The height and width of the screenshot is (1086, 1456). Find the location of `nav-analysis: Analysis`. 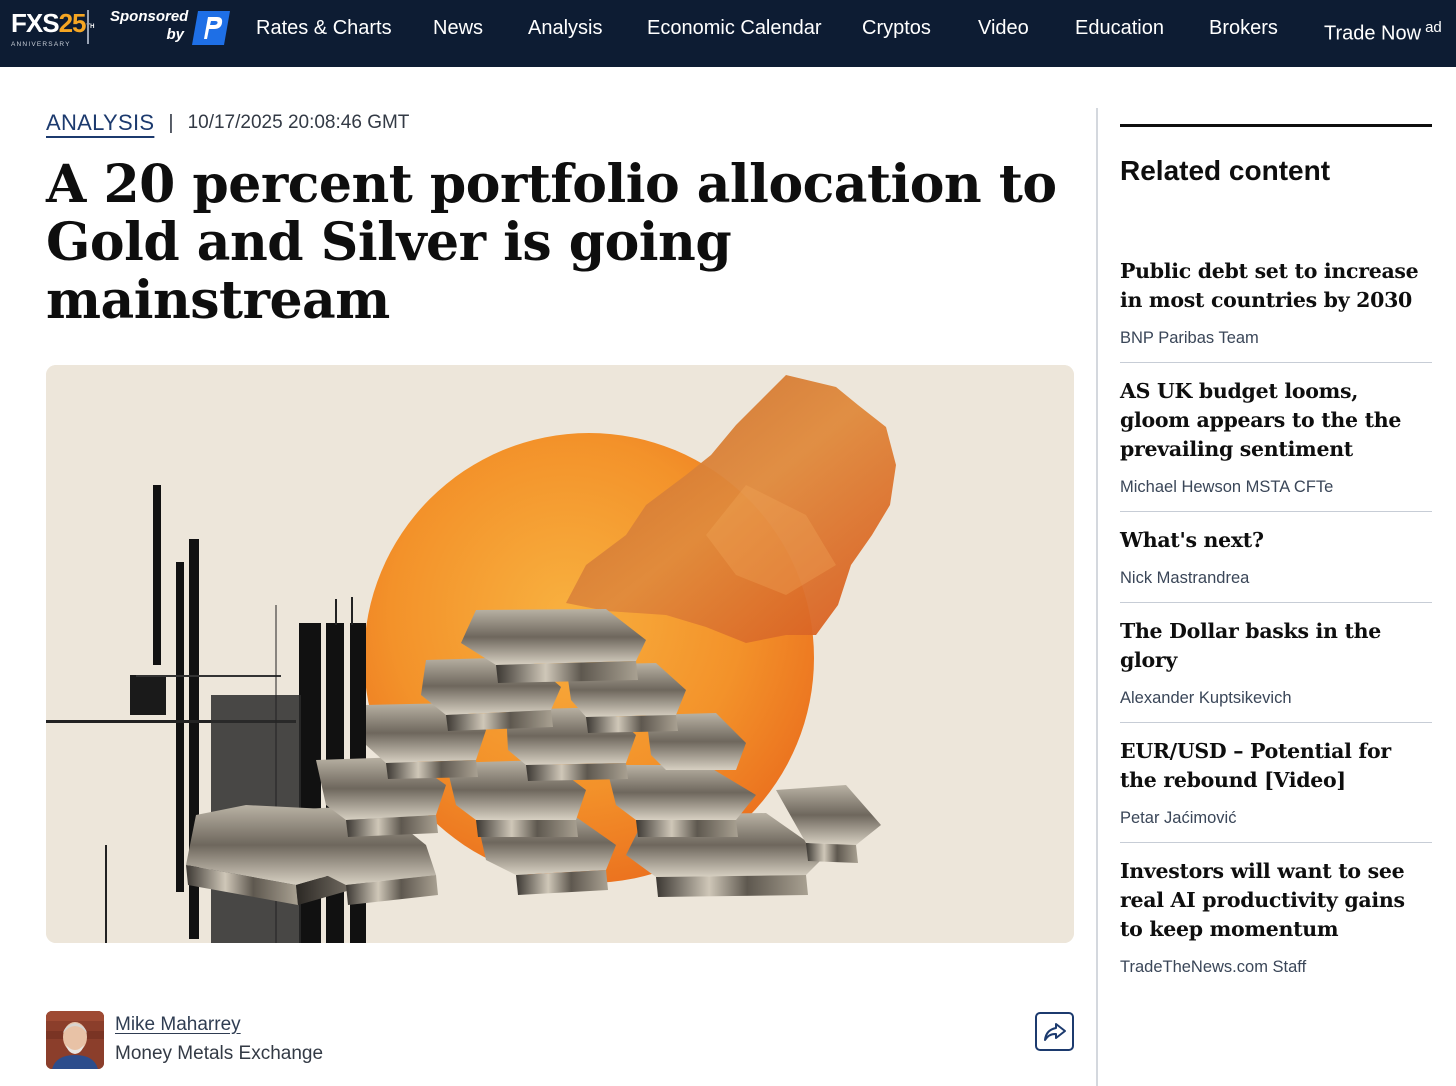

nav-analysis: Analysis is located at coordinates (565, 28).